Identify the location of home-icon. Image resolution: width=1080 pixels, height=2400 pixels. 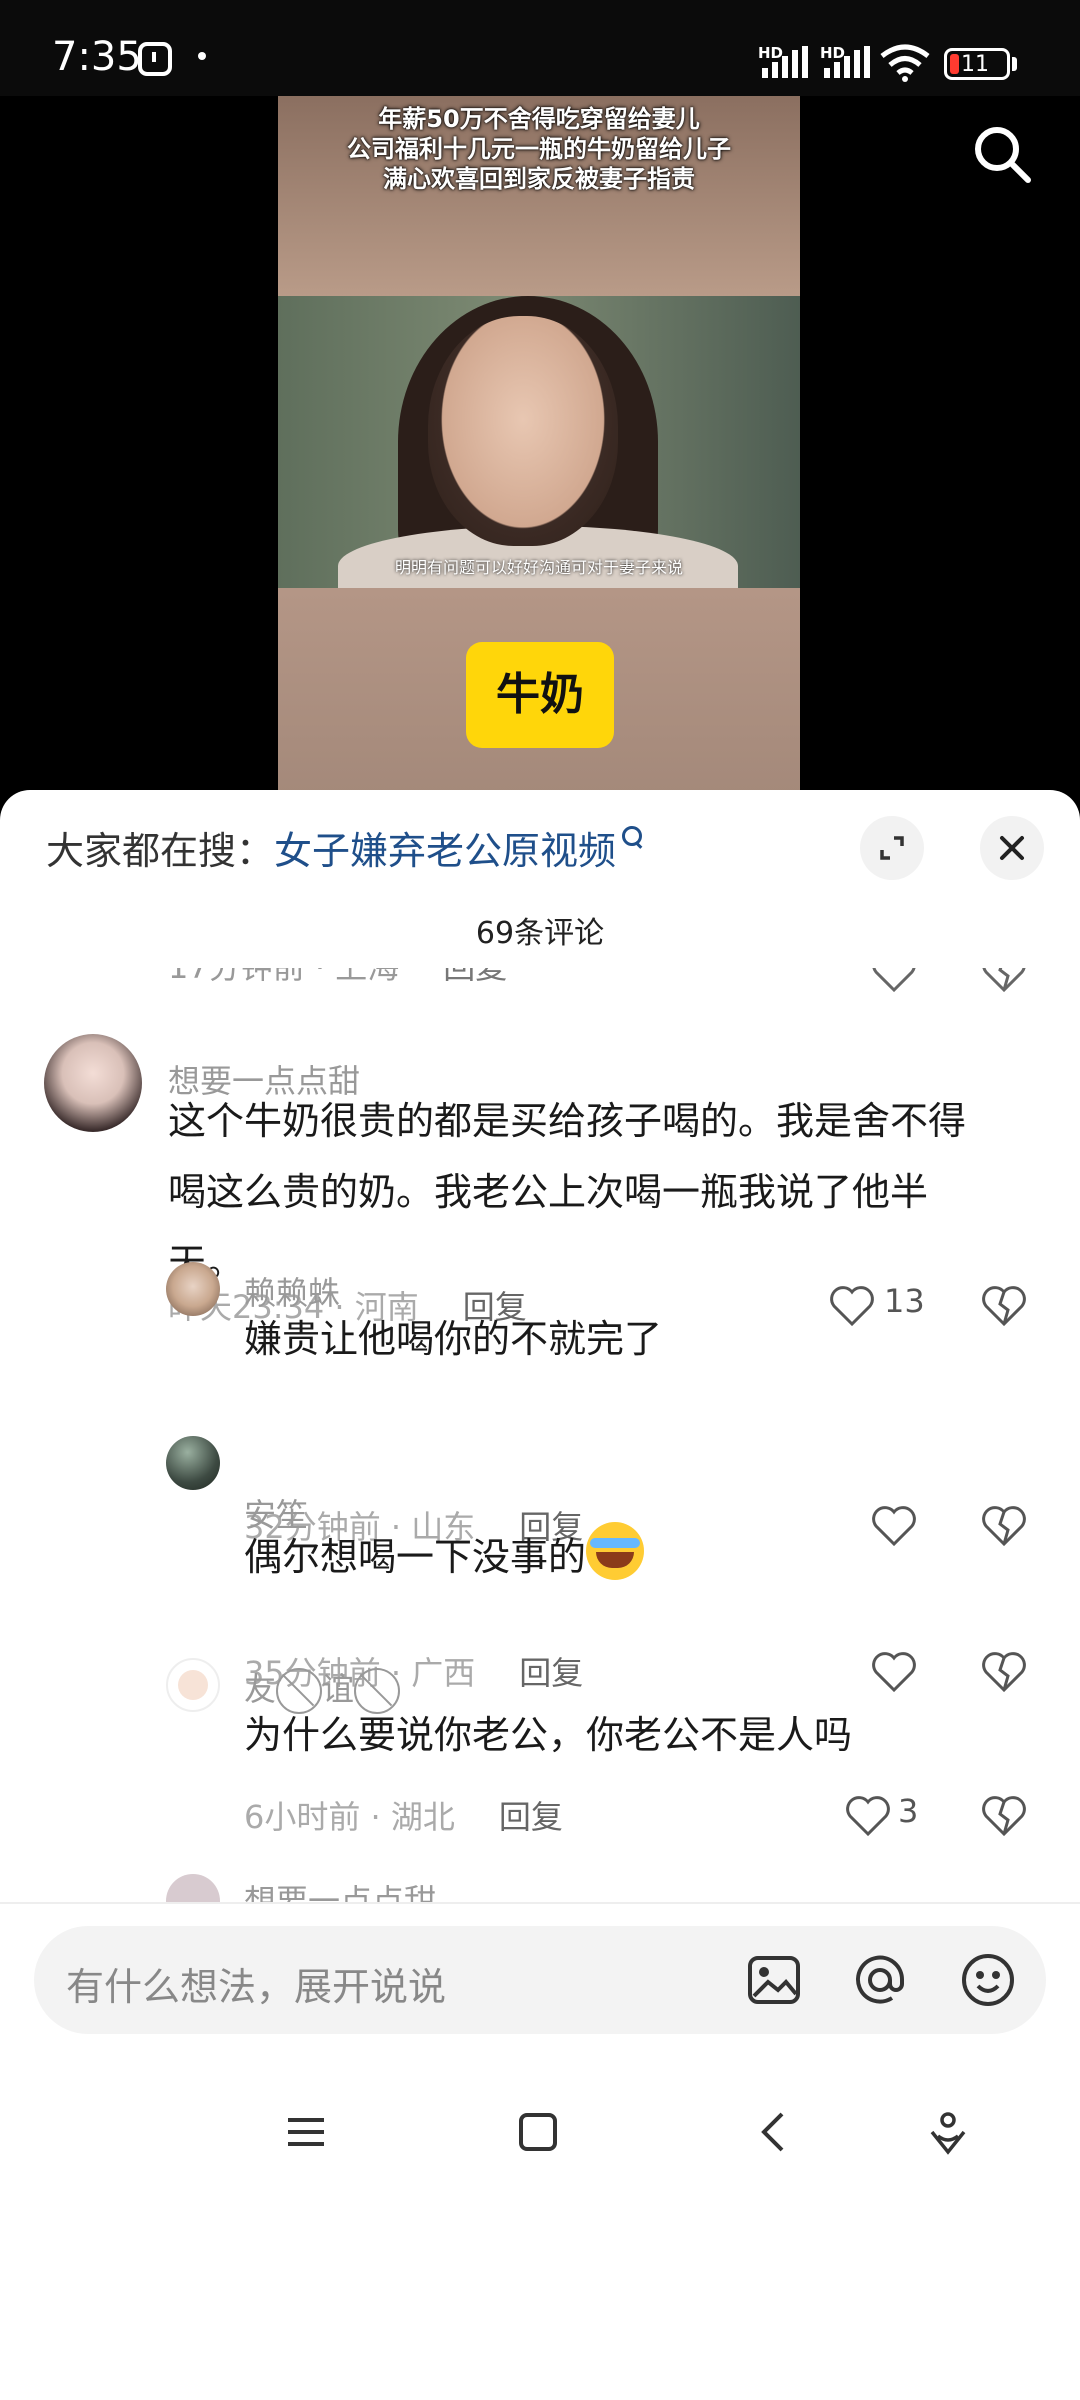
(538, 2132).